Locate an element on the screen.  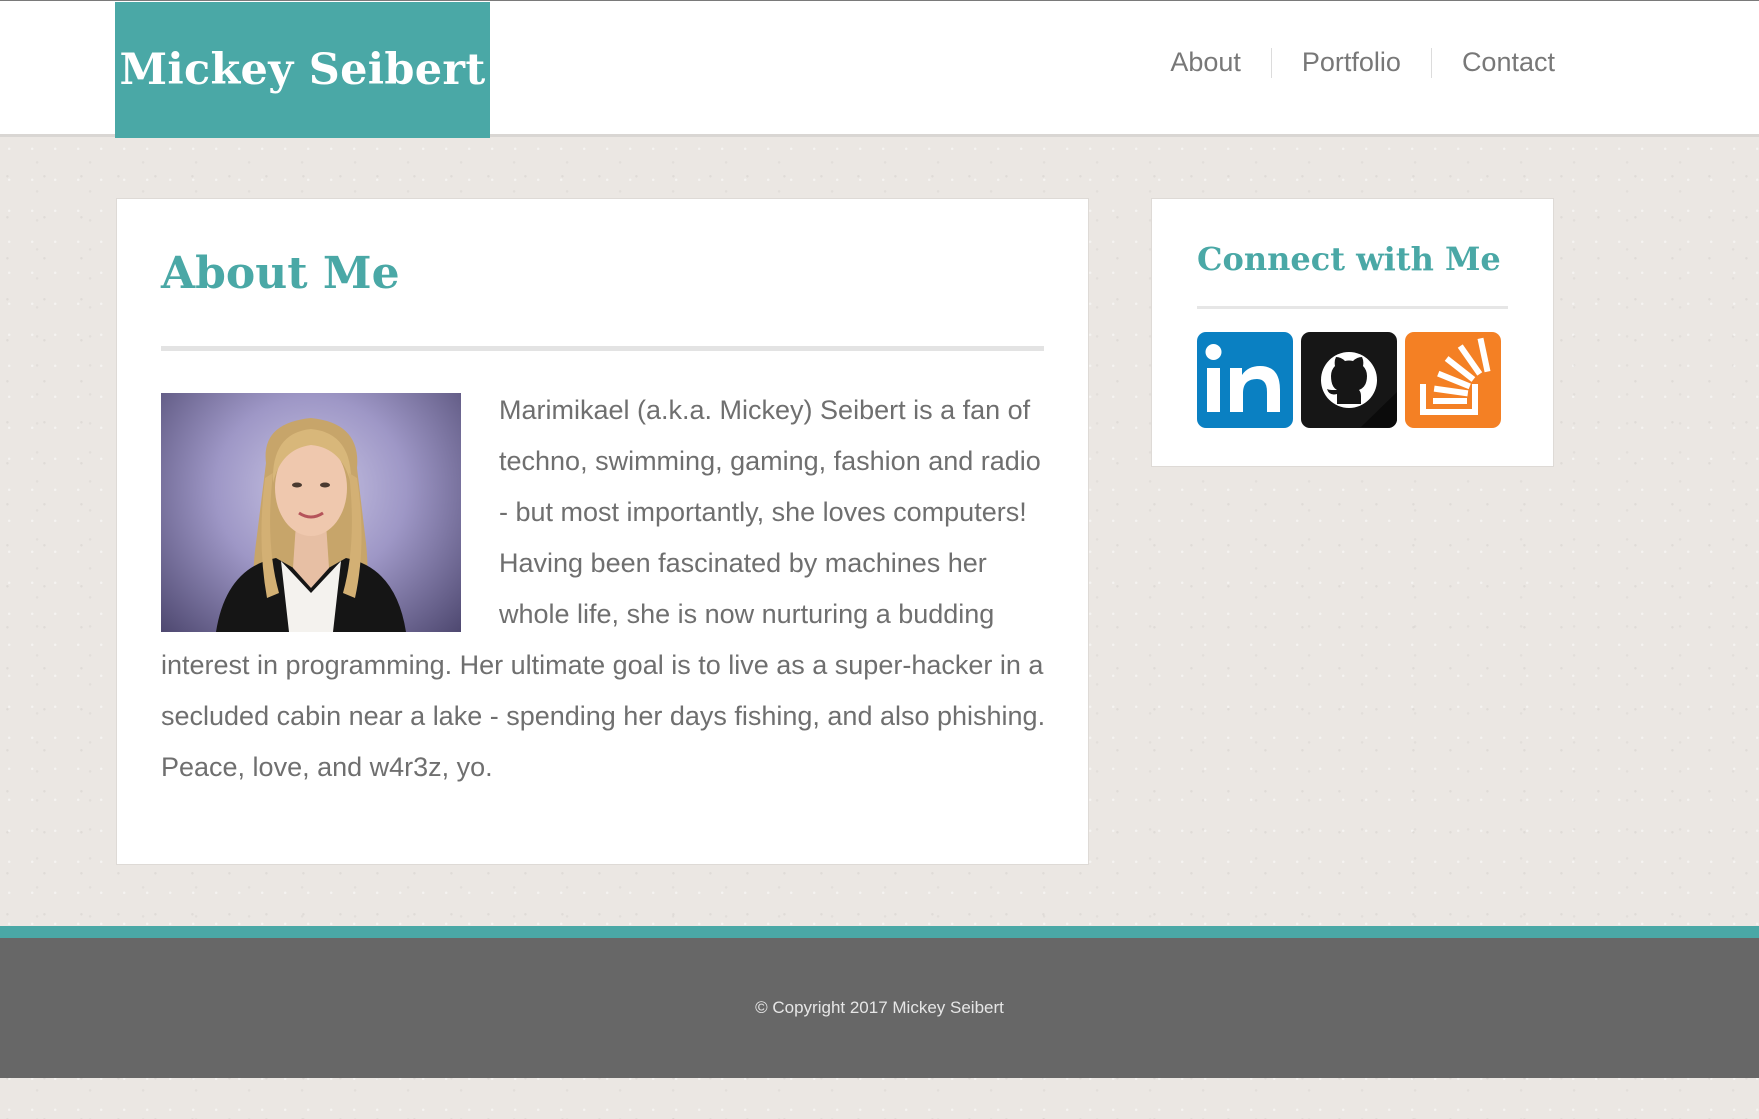
stackoverflow-icon is located at coordinates (1453, 380).